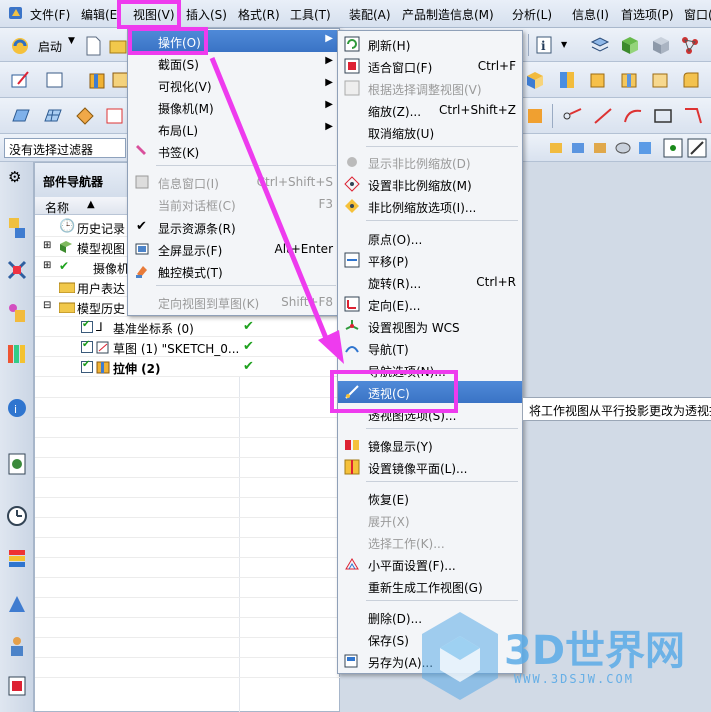 This screenshot has width=711, height=712. Describe the element at coordinates (17, 228) in the screenshot. I see `assembly-navigator-icon` at that location.